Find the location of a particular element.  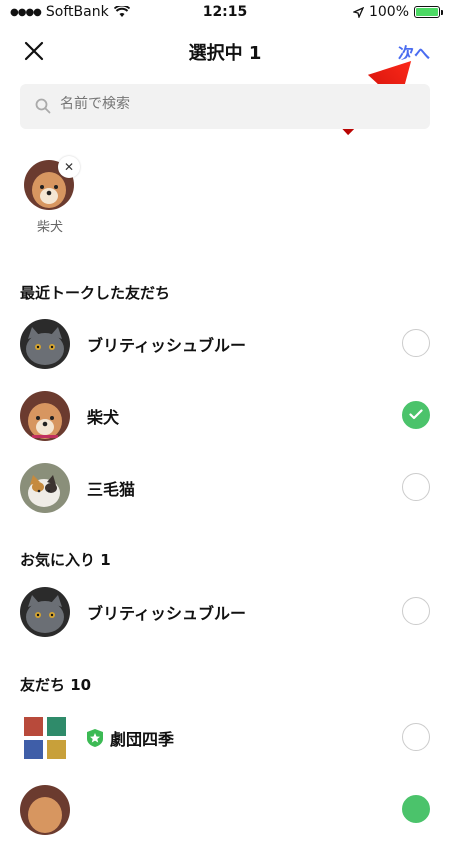

location-icon is located at coordinates (358, 12).